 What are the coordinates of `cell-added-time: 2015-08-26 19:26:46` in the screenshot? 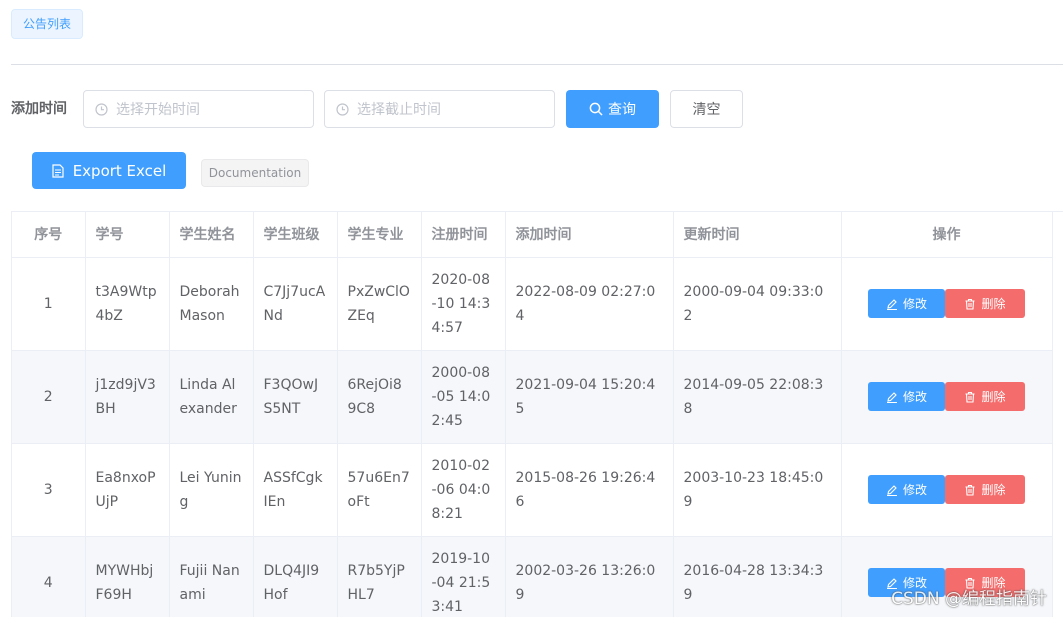 It's located at (589, 490).